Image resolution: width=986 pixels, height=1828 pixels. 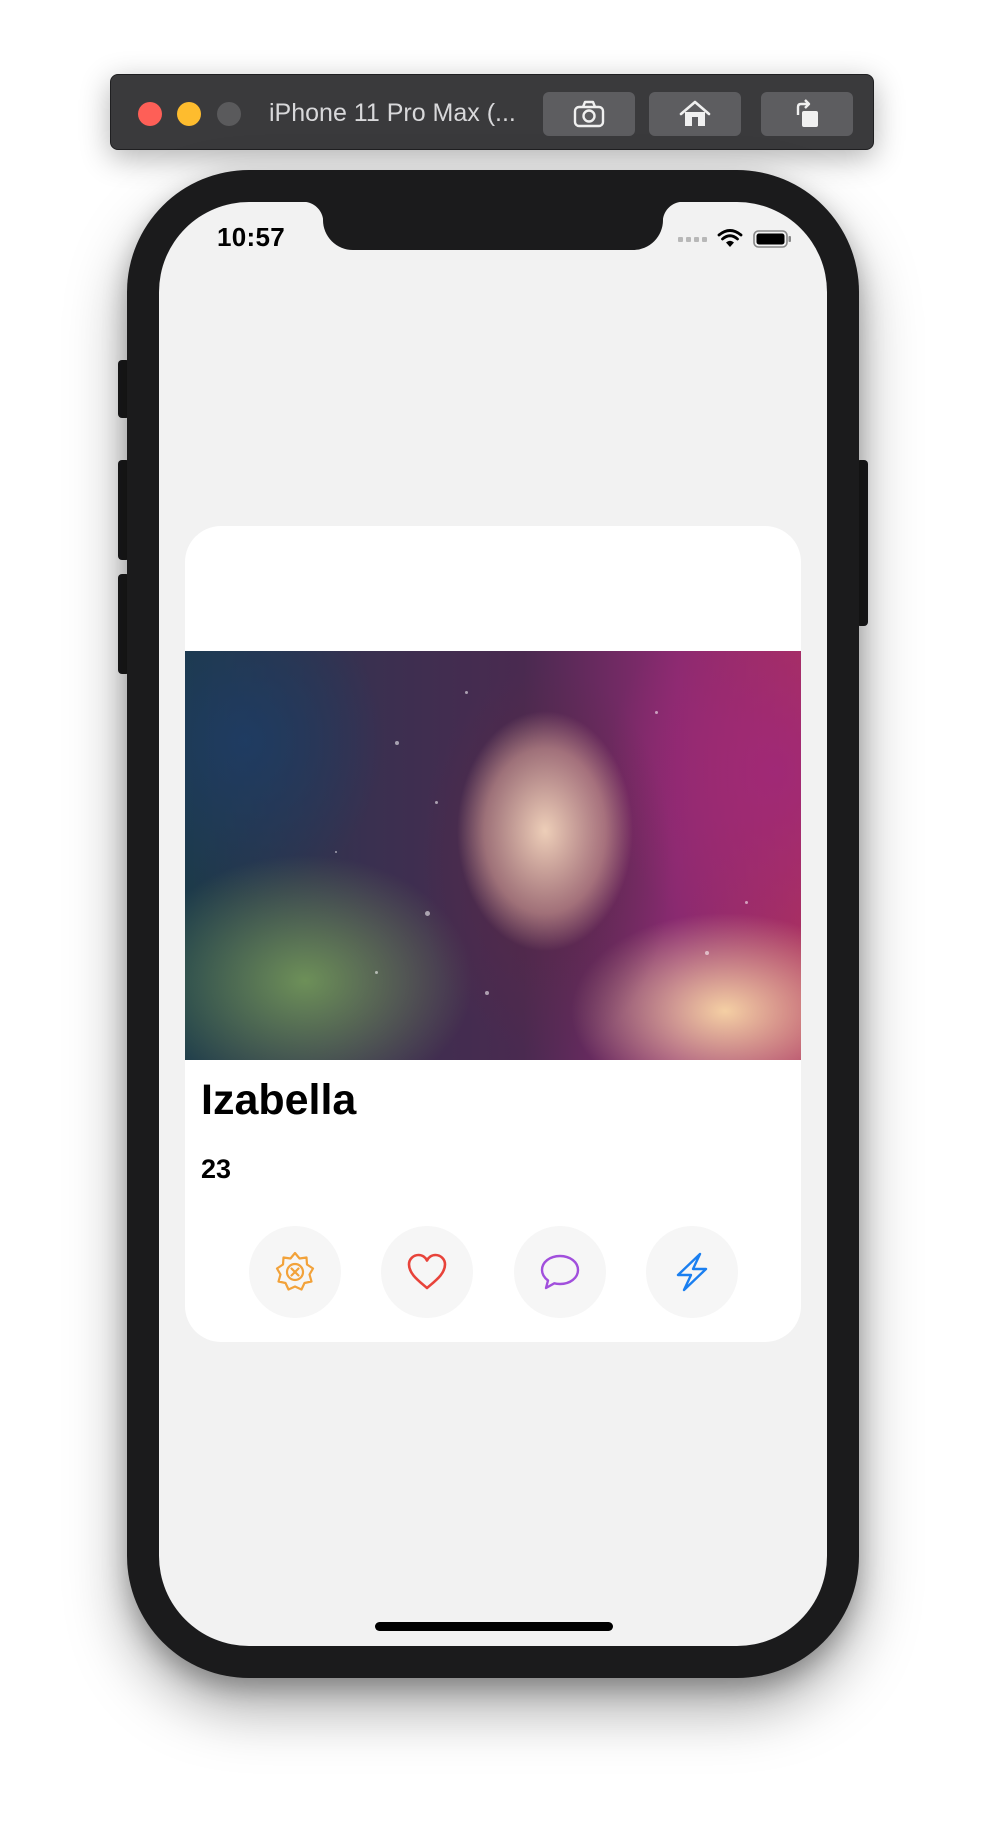 I want to click on profile-age: 23, so click(x=216, y=1169).